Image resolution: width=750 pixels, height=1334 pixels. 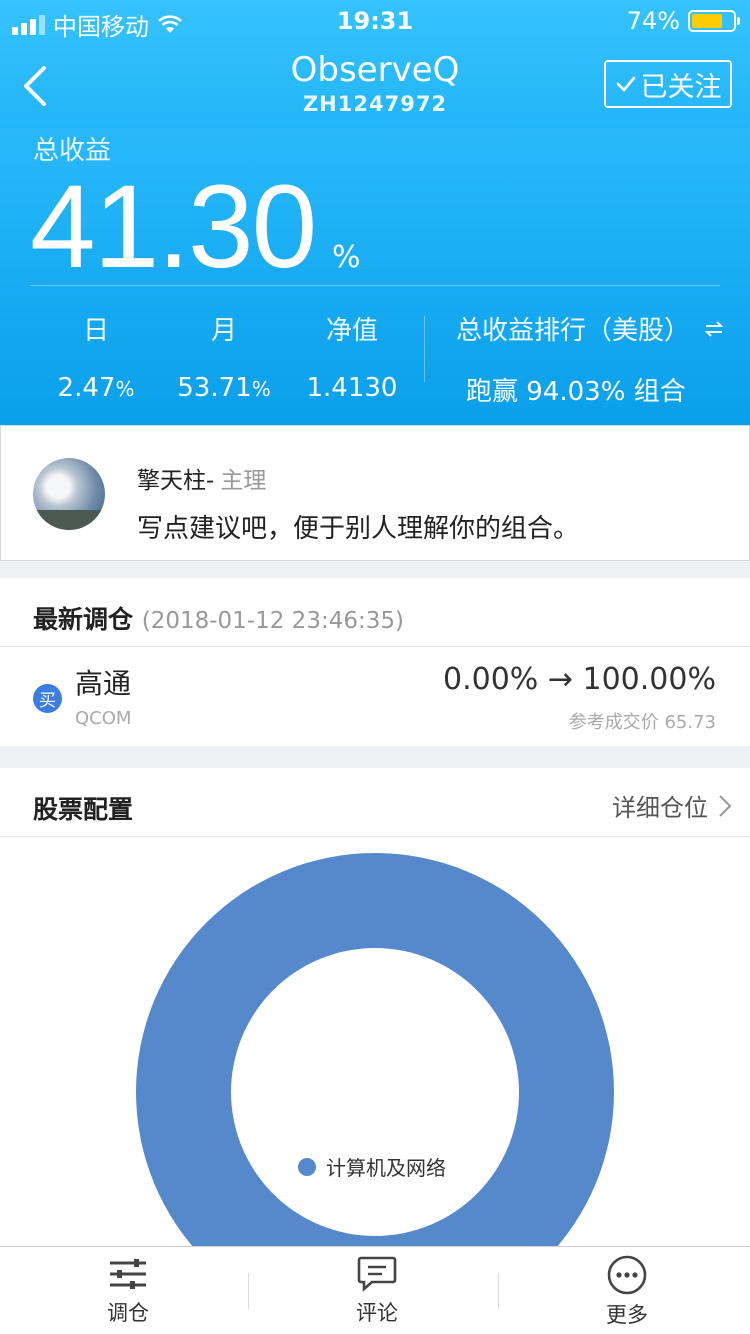 I want to click on ranking-label: 总收益排行（美股）, so click(x=573, y=331).